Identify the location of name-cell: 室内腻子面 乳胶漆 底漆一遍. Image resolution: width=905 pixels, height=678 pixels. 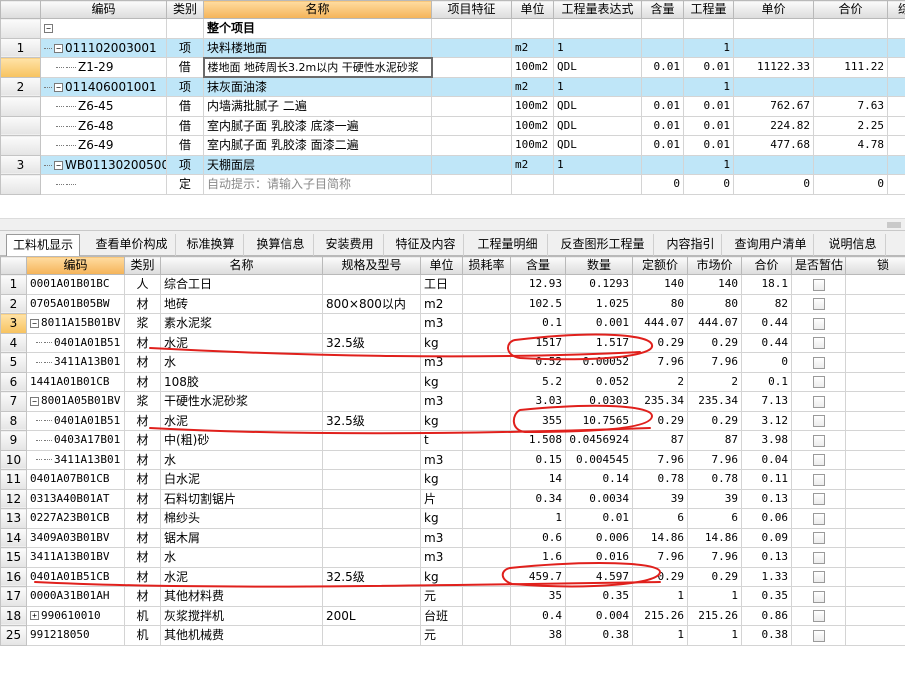
(317, 125).